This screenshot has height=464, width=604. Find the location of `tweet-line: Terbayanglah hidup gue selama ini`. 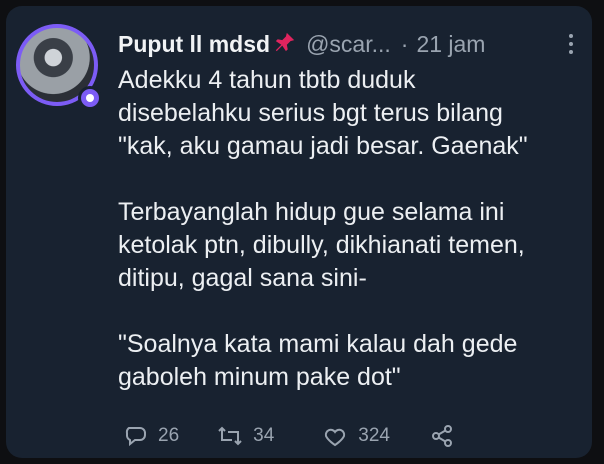

tweet-line: Terbayanglah hidup gue selama ini is located at coordinates (311, 212).